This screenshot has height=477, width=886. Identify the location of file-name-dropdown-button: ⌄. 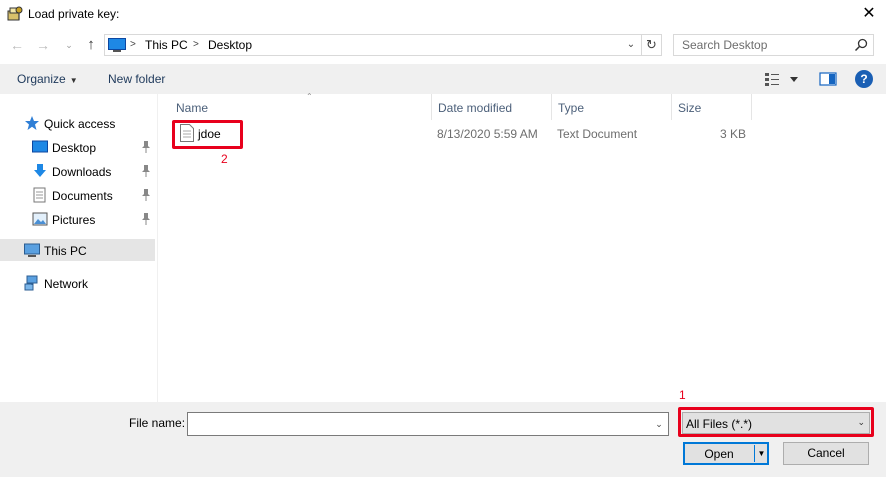
(659, 424).